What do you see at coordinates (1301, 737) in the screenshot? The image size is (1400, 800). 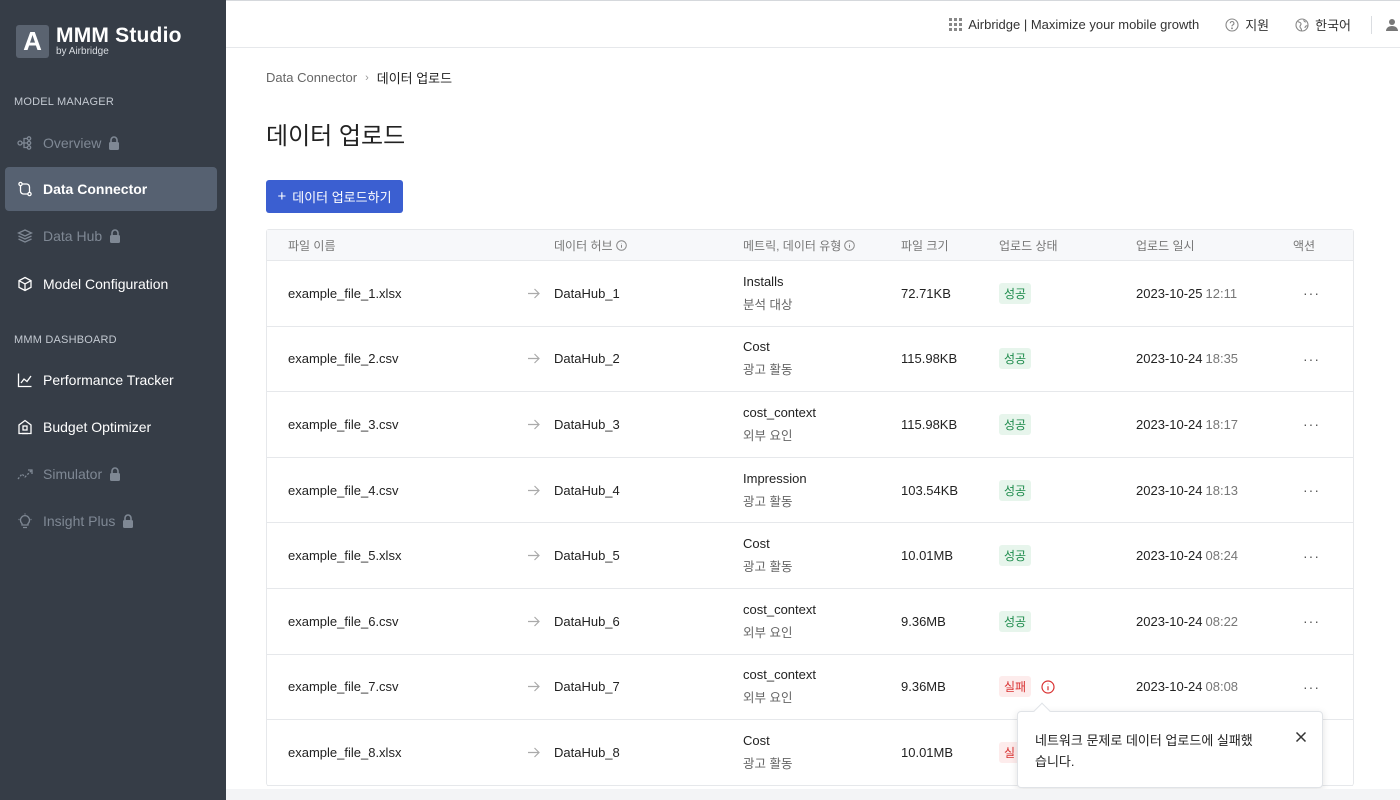 I see `close-icon` at bounding box center [1301, 737].